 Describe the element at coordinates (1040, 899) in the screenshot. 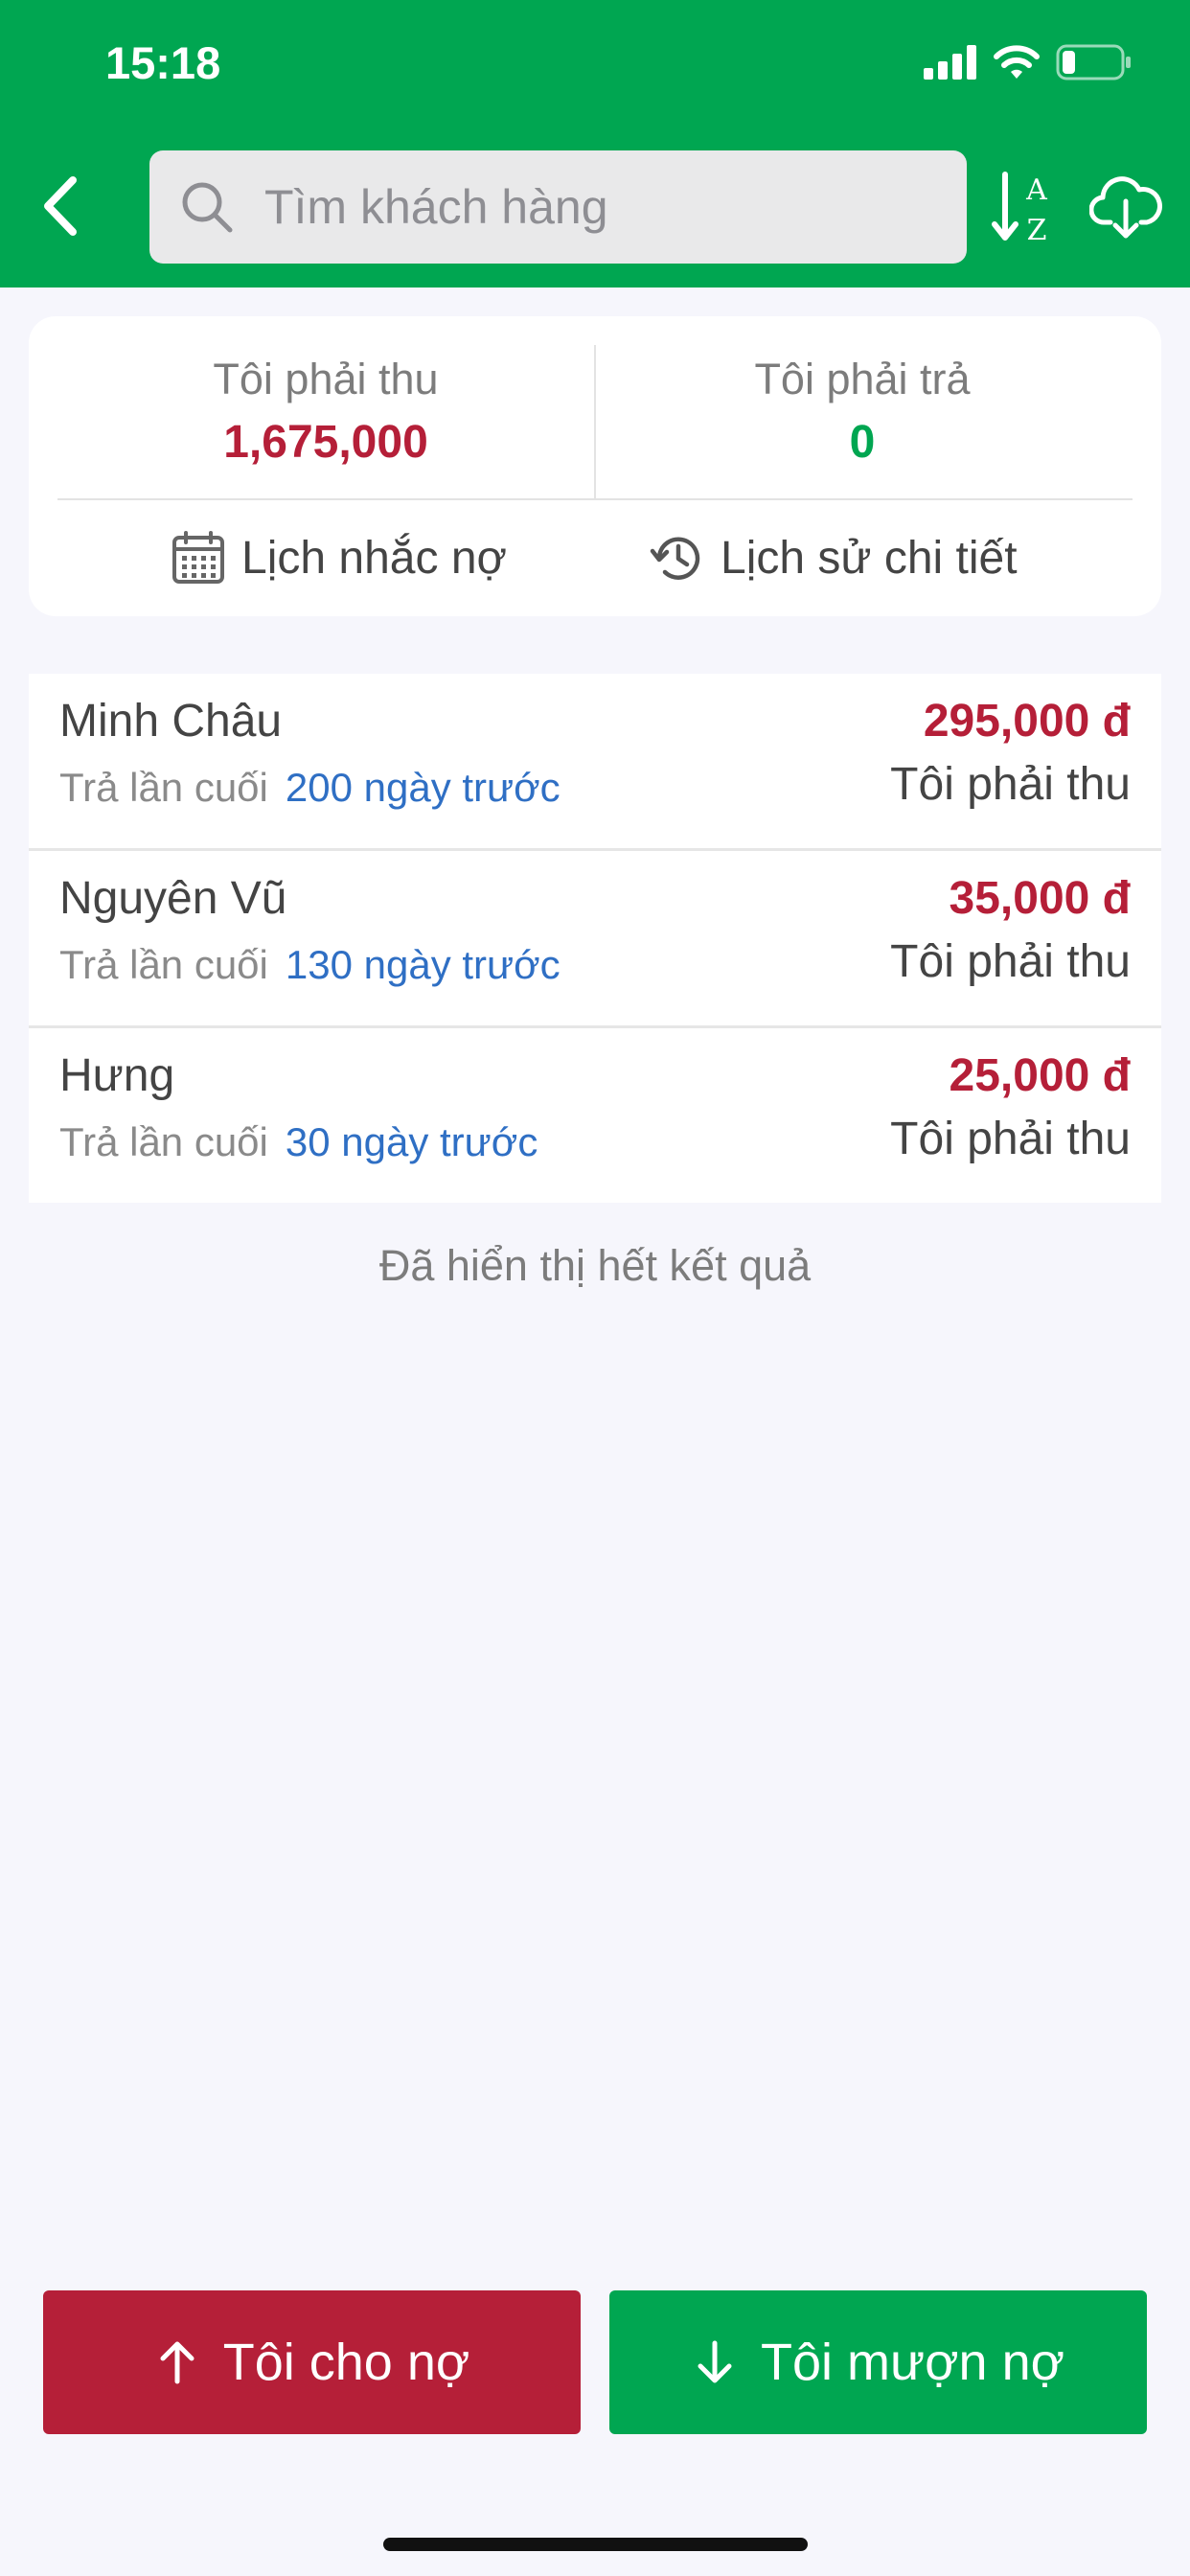

I see `debt-amount: 35,000 đ` at that location.